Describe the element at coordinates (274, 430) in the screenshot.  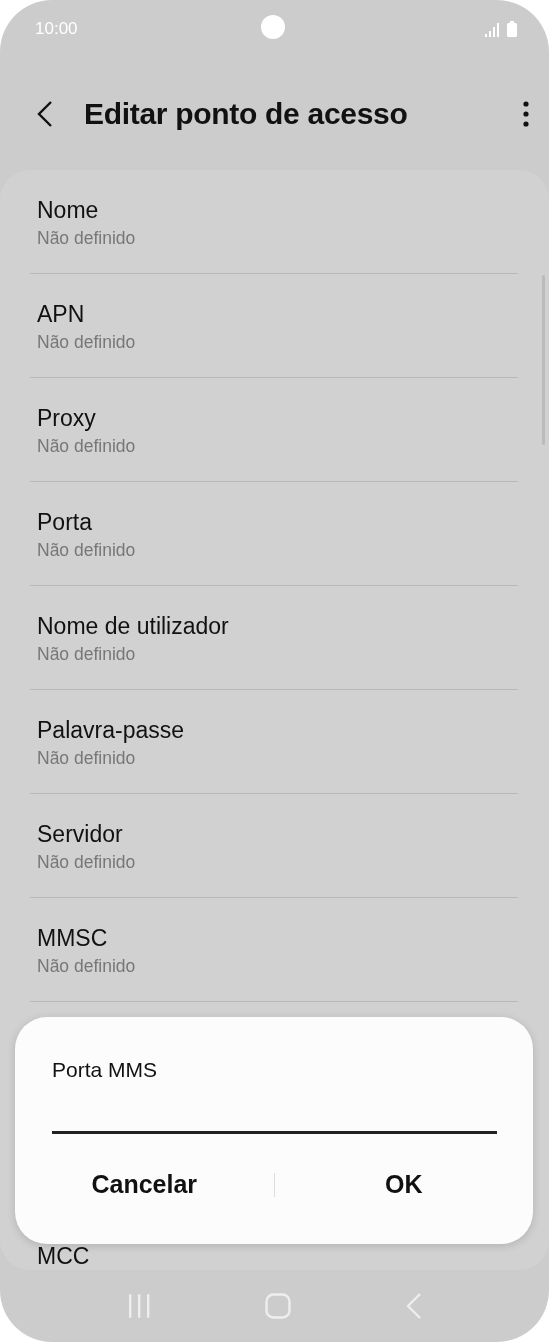
I see `setting-item: Proxy Não definido` at that location.